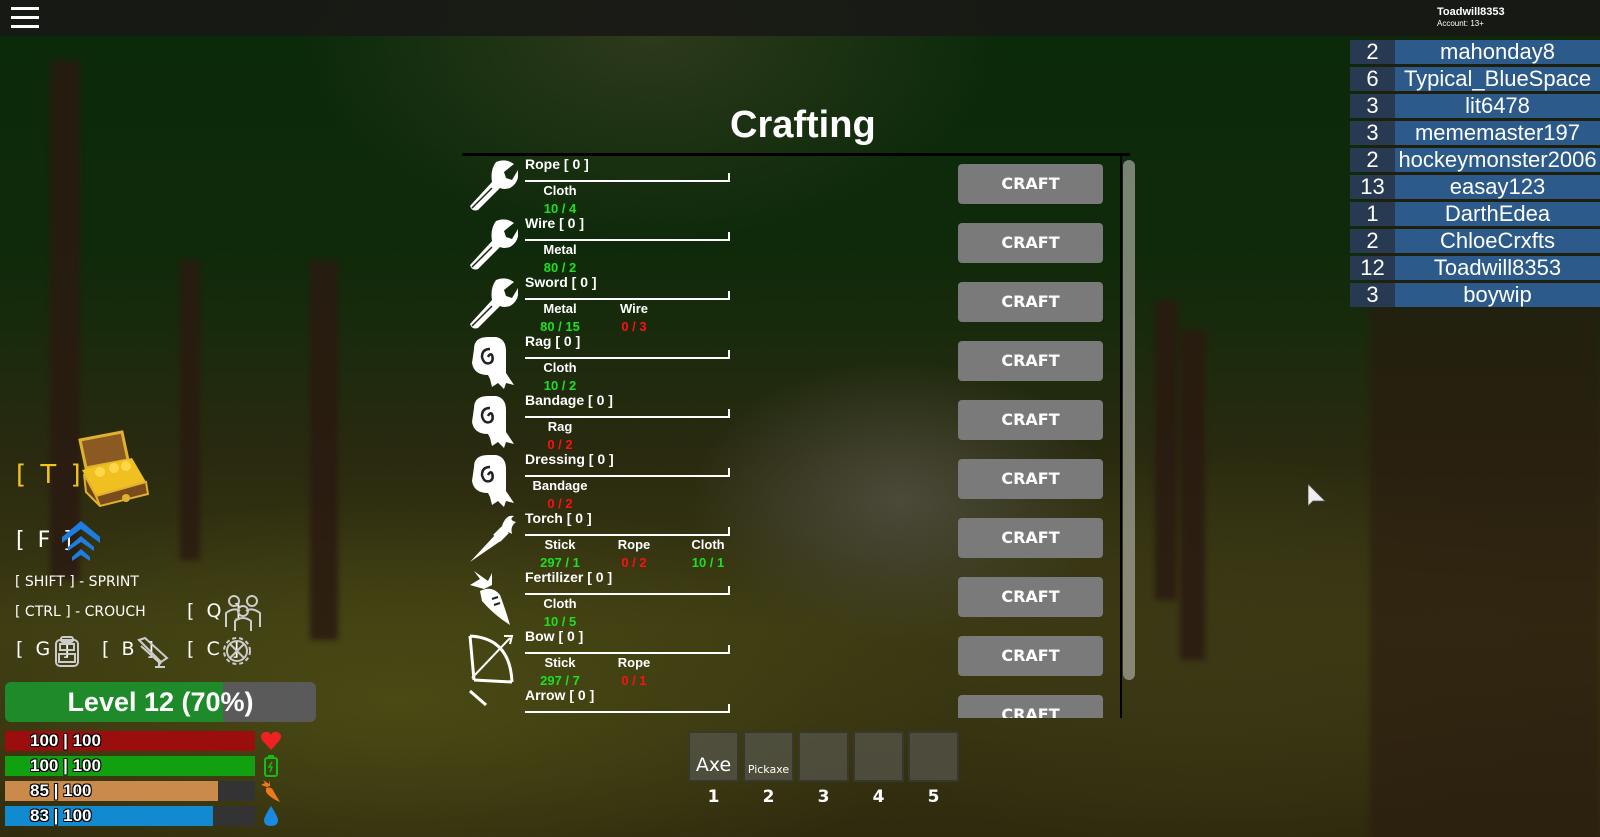  I want to click on health-value: 100 | 100, so click(65, 740).